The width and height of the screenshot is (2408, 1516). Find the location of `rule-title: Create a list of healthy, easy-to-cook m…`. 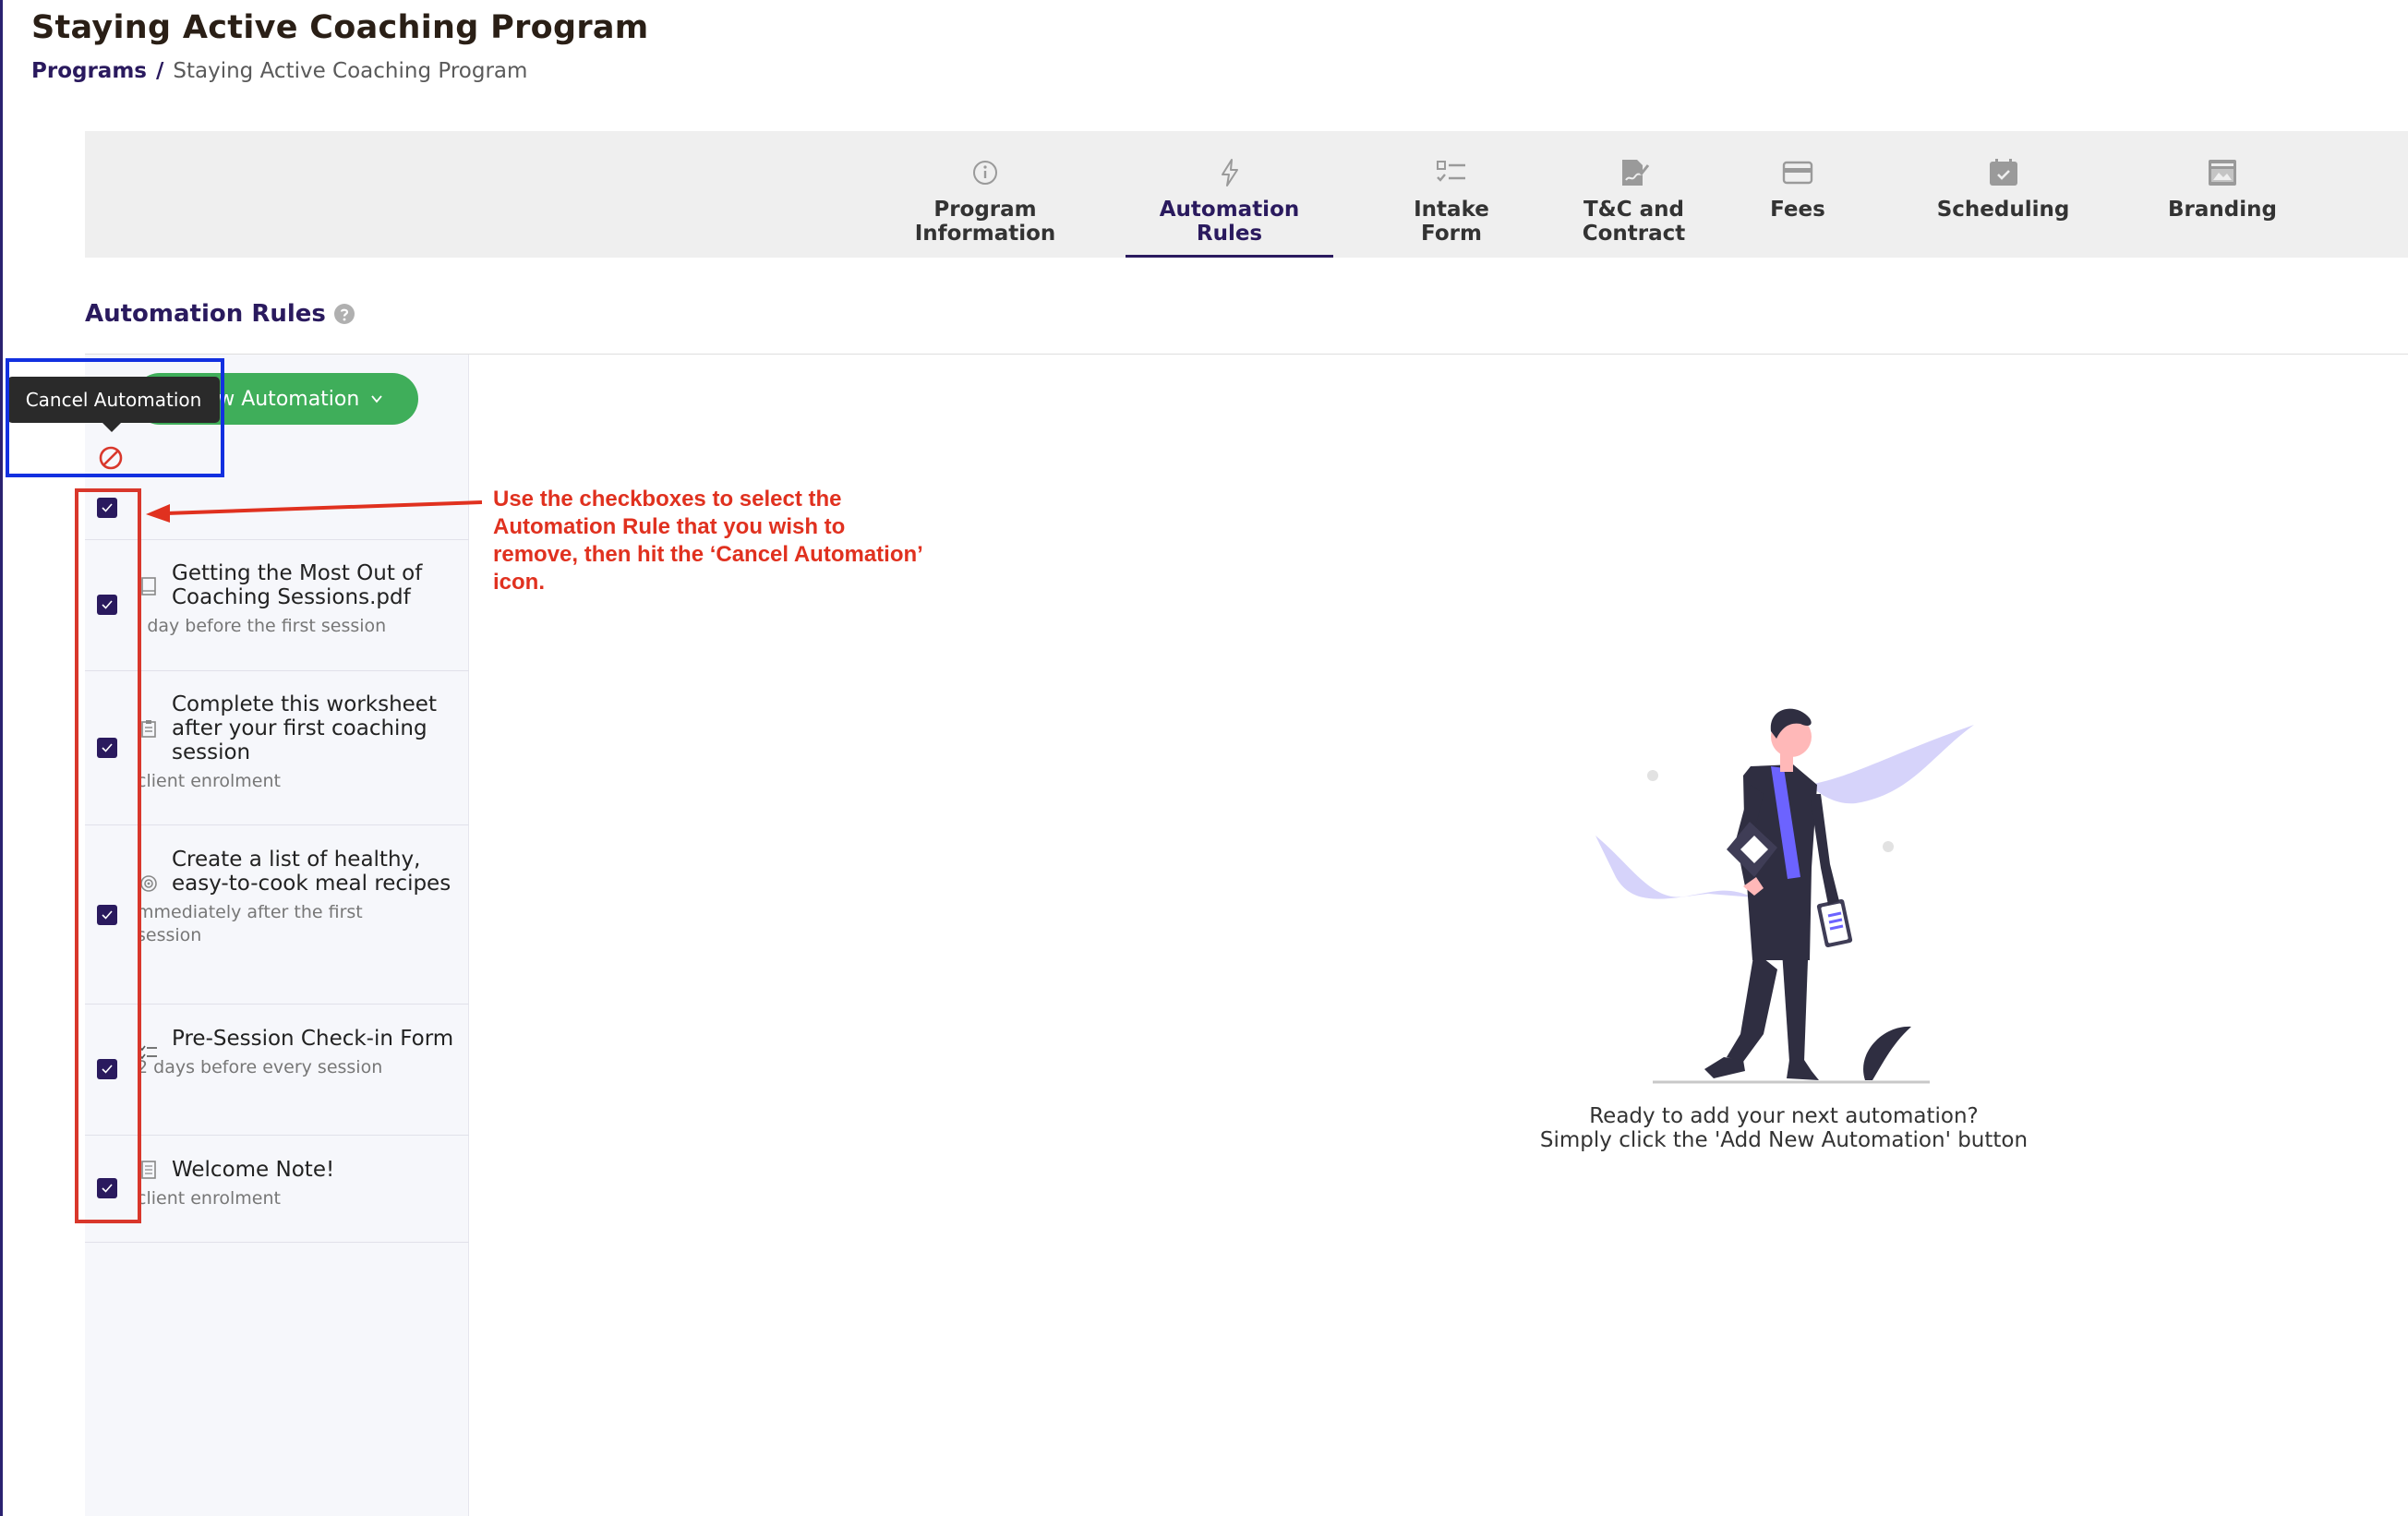

rule-title: Create a list of healthy, easy-to-cook m… is located at coordinates (312, 872).